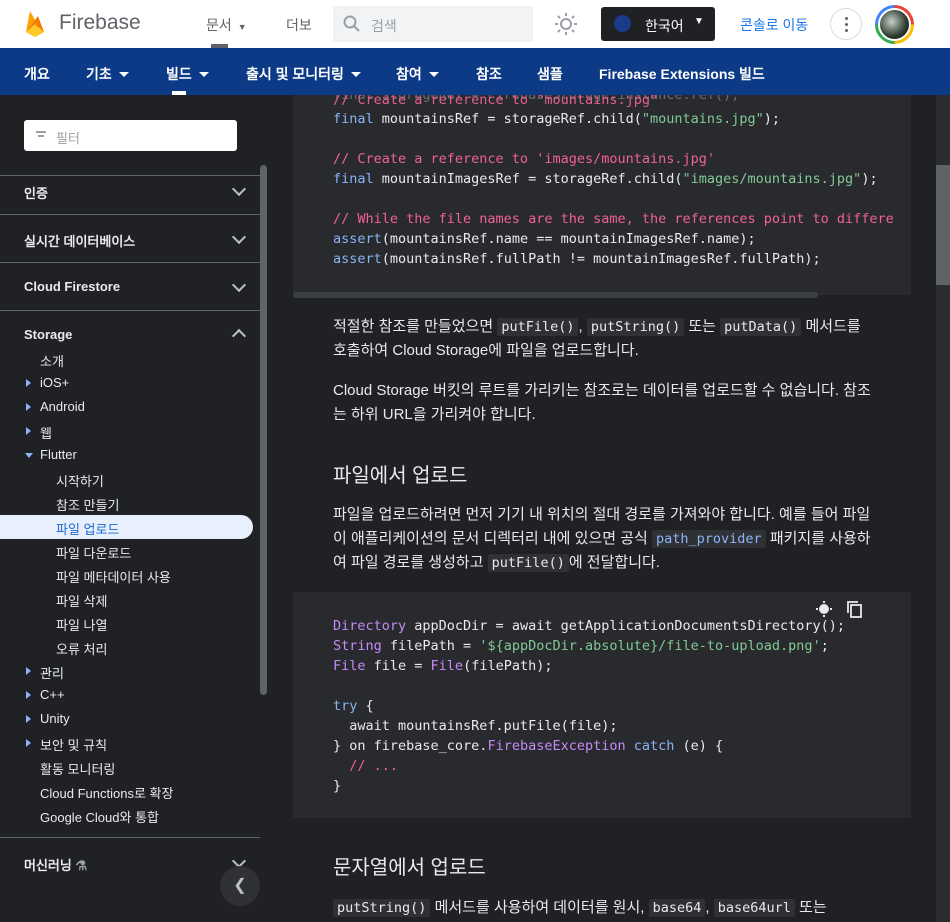 This screenshot has height=922, width=950. What do you see at coordinates (35, 24) in the screenshot?
I see `firebase-logo-icon` at bounding box center [35, 24].